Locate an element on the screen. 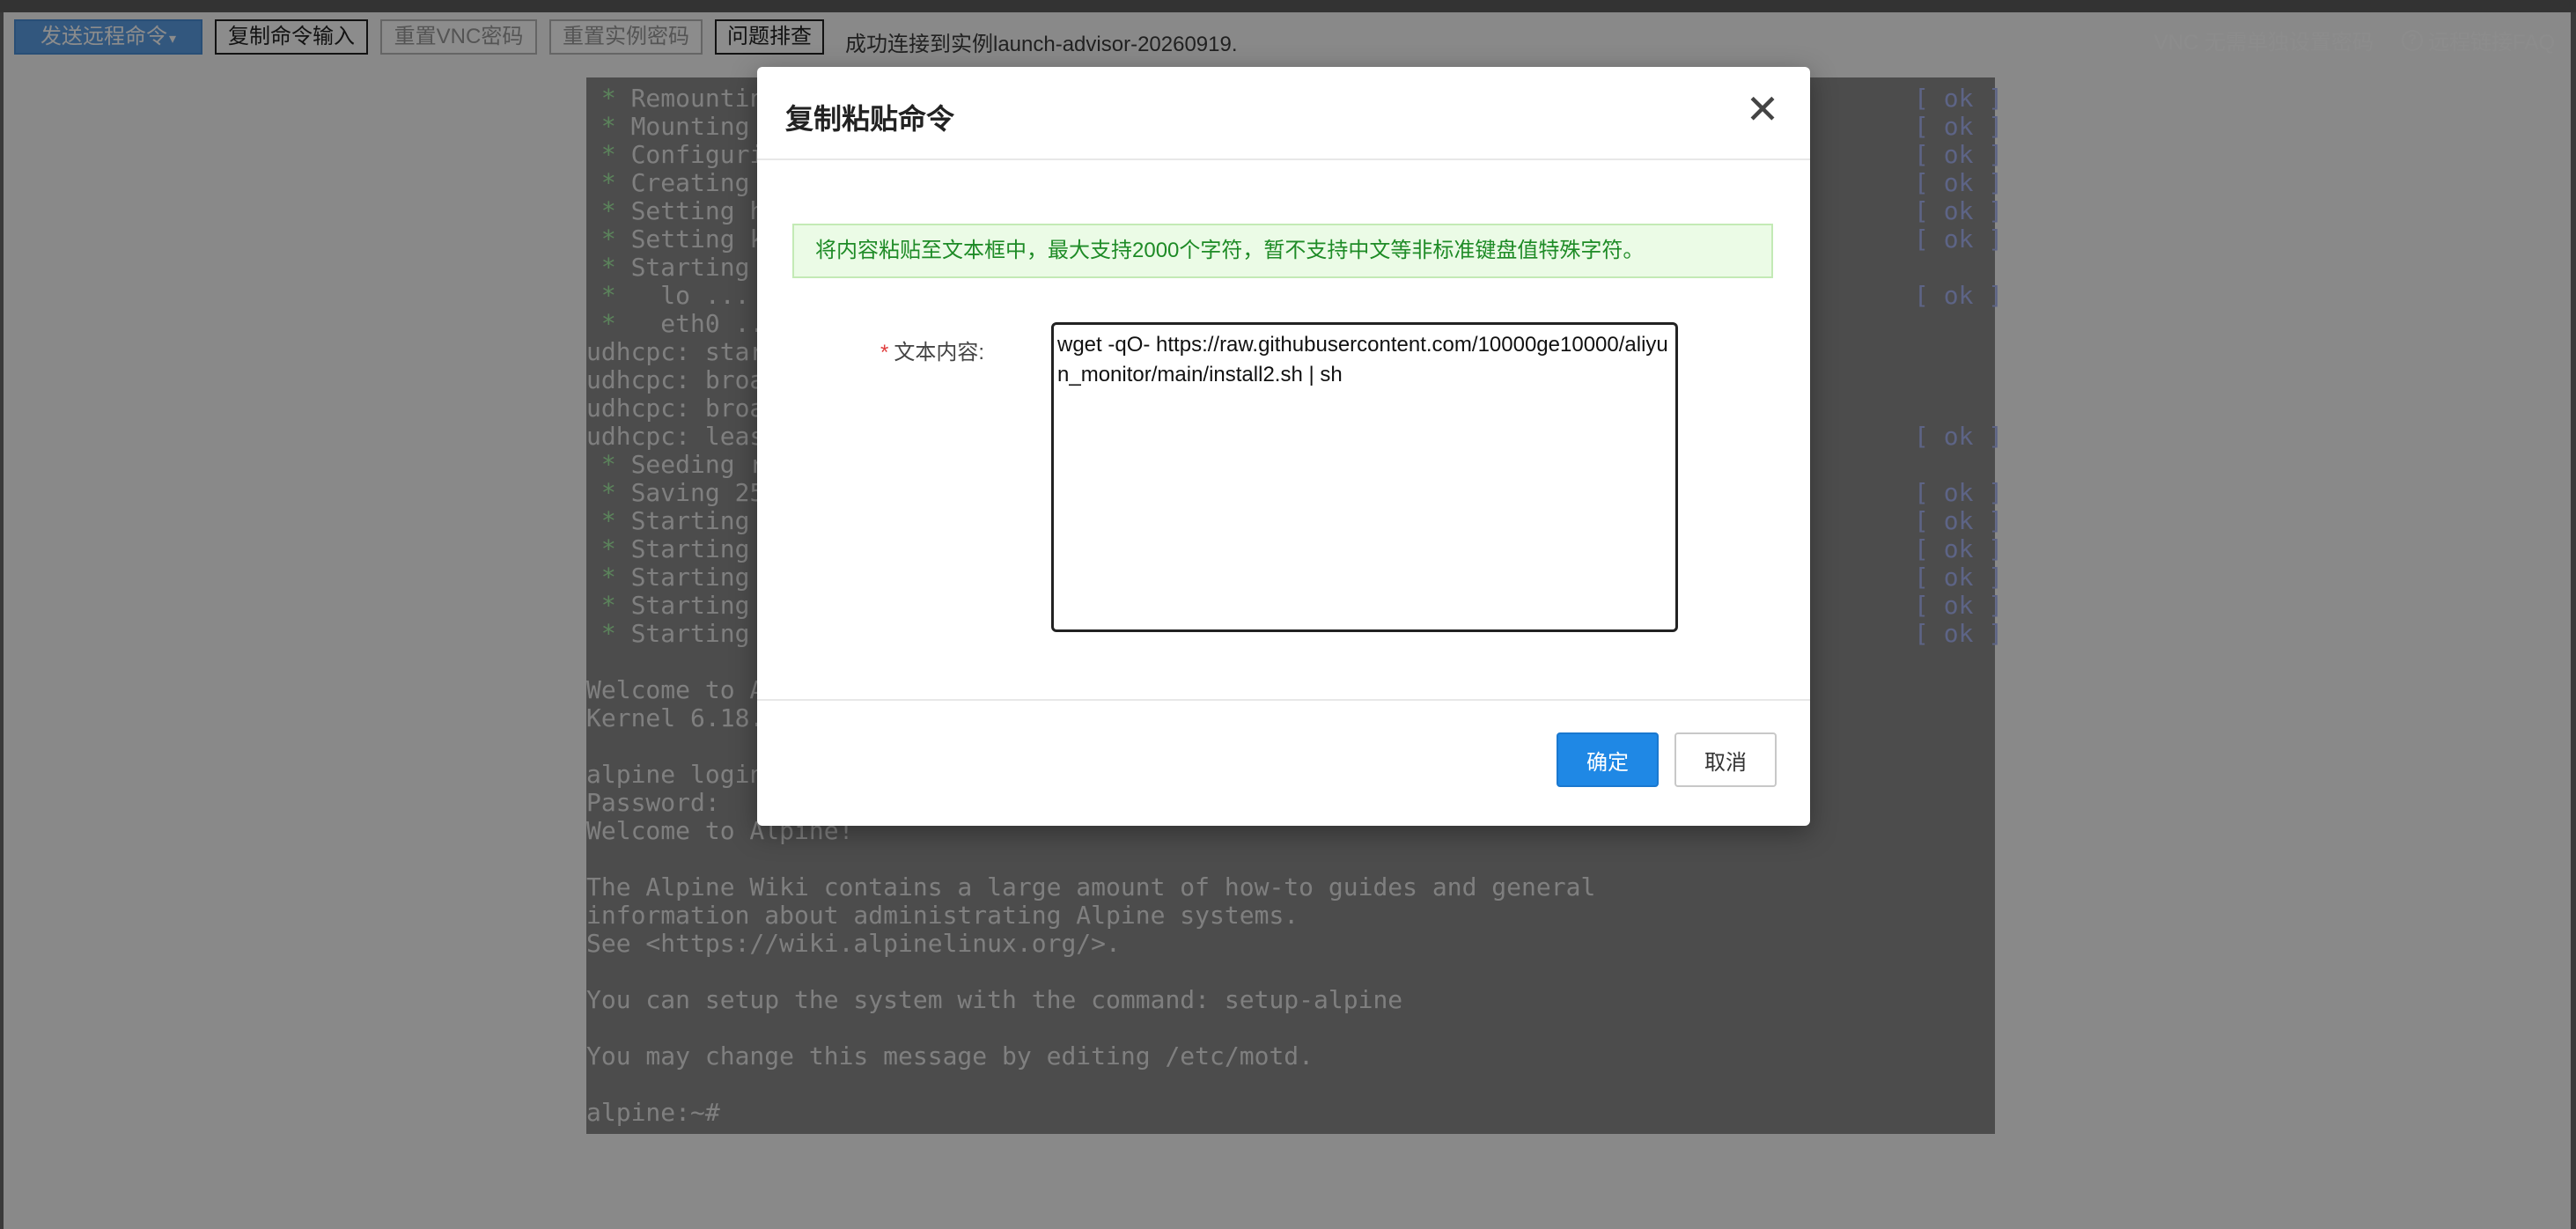 This screenshot has width=2576, height=1229. dialog-footer: 确定 取消 is located at coordinates (1283, 762).